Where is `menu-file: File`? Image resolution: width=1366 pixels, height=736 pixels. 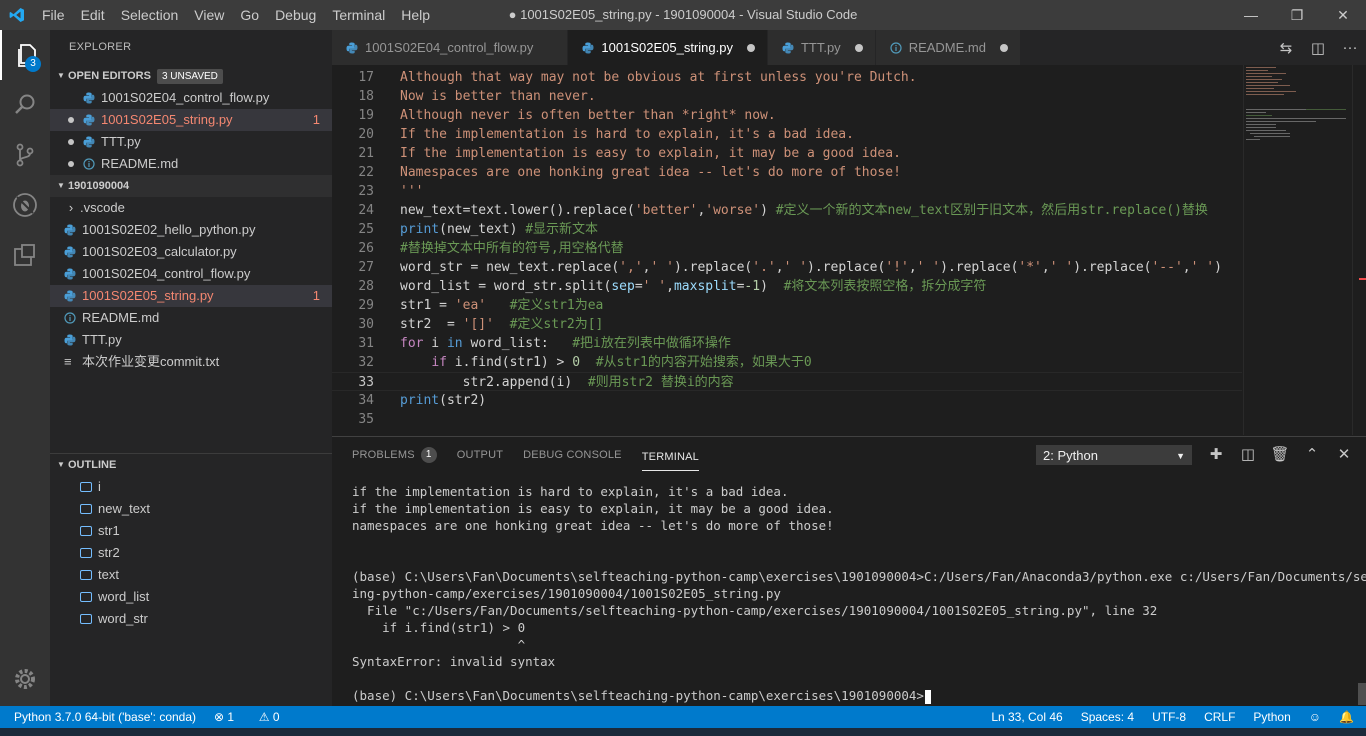
menu-file: File is located at coordinates (53, 15).